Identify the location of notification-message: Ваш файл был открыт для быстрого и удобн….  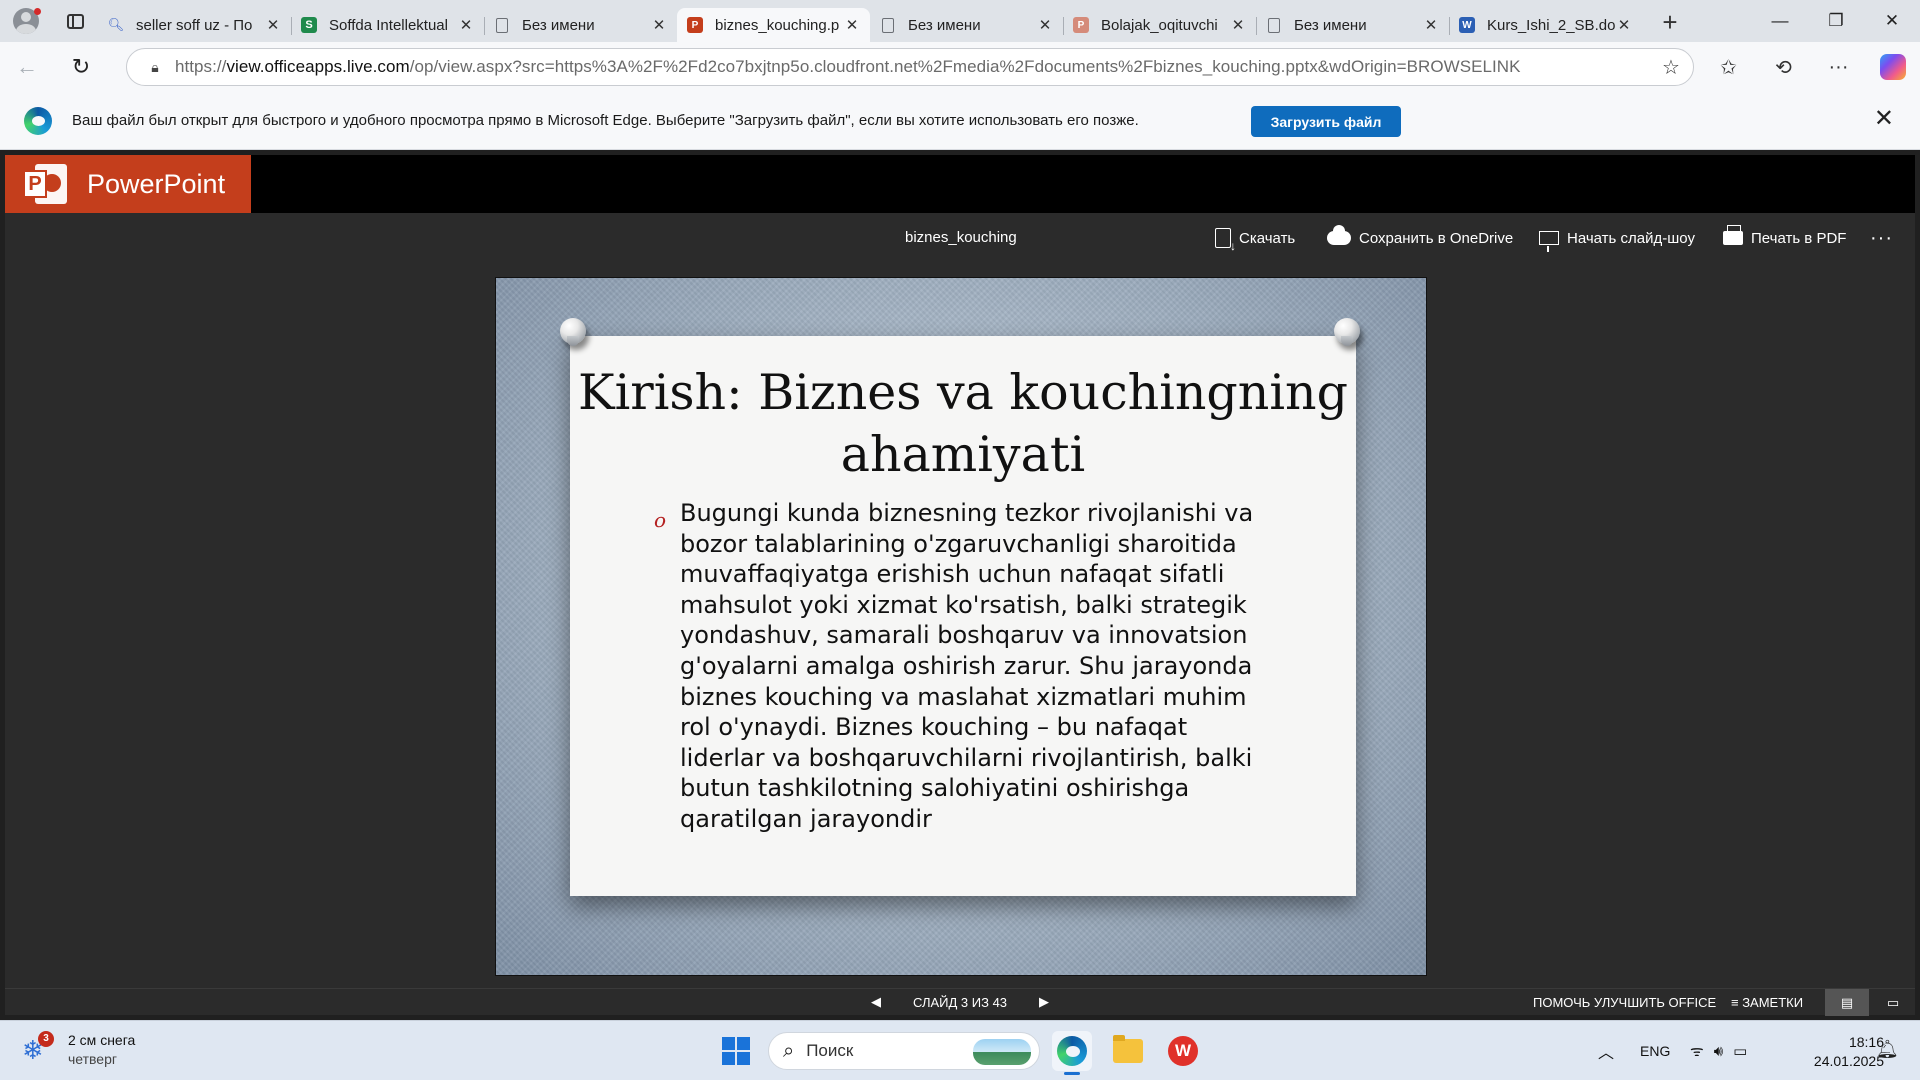
(605, 120).